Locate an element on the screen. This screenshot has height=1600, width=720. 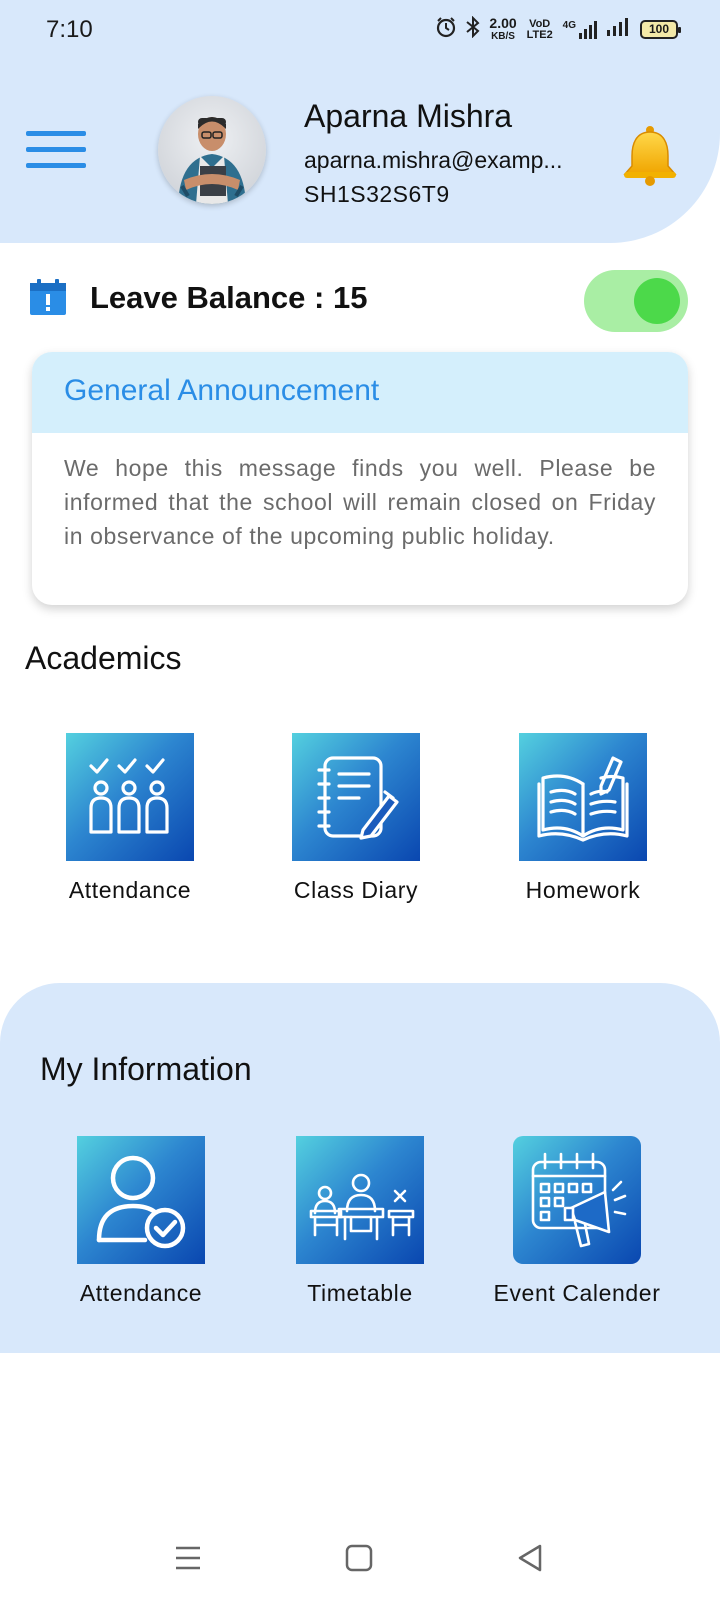
alarm-icon is located at coordinates (446, 29).